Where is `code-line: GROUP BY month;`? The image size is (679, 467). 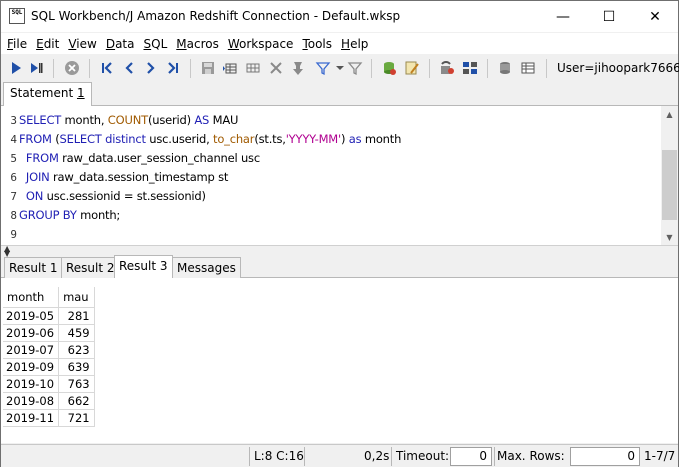 code-line: GROUP BY month; is located at coordinates (210, 215).